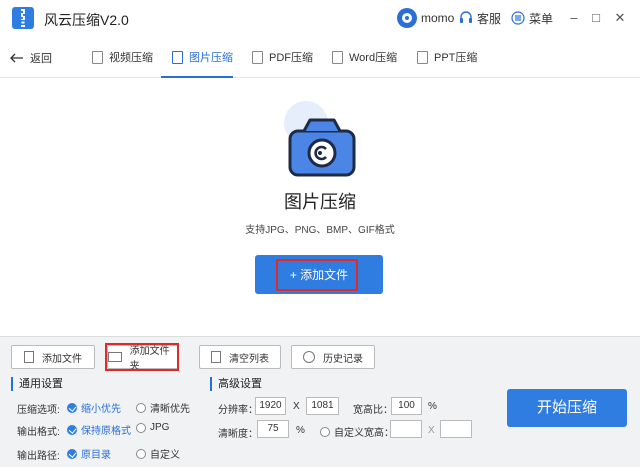 This screenshot has height=467, width=640. I want to click on custom-height-input, so click(456, 429).